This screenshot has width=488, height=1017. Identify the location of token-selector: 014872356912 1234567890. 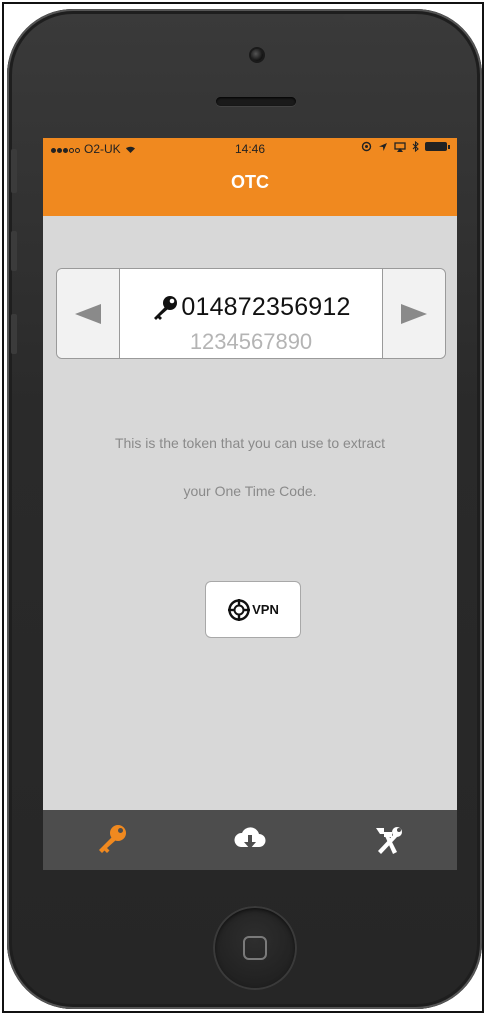
(251, 313).